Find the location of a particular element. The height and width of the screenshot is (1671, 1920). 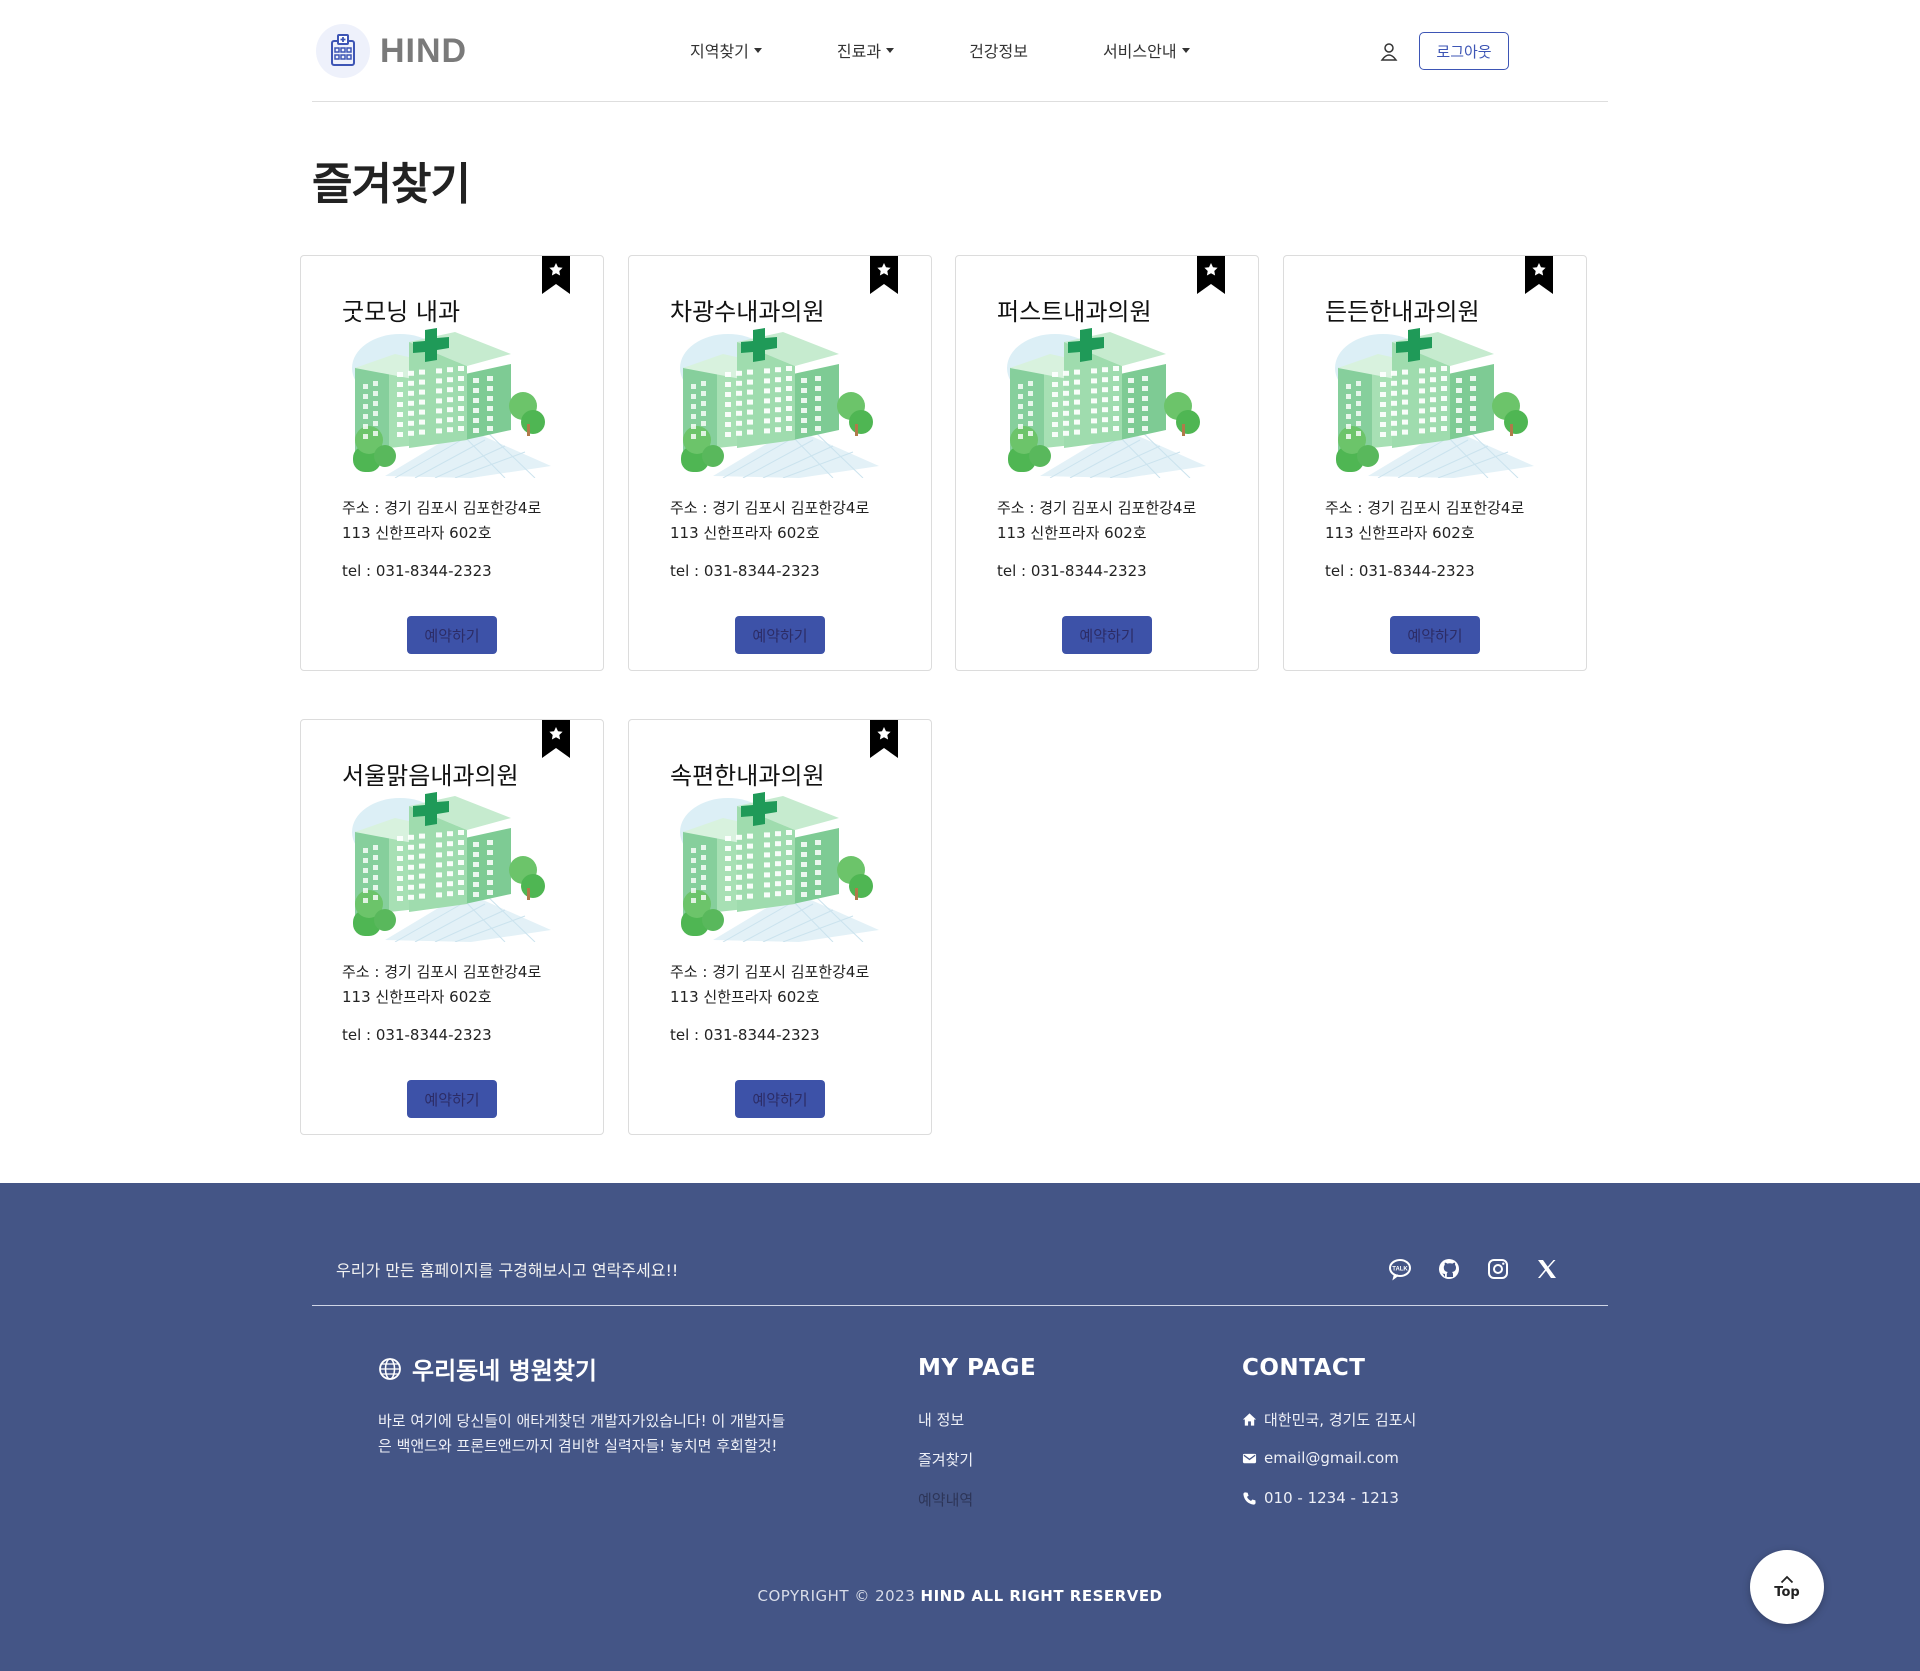

nav-label: 건강정보 is located at coordinates (998, 51).